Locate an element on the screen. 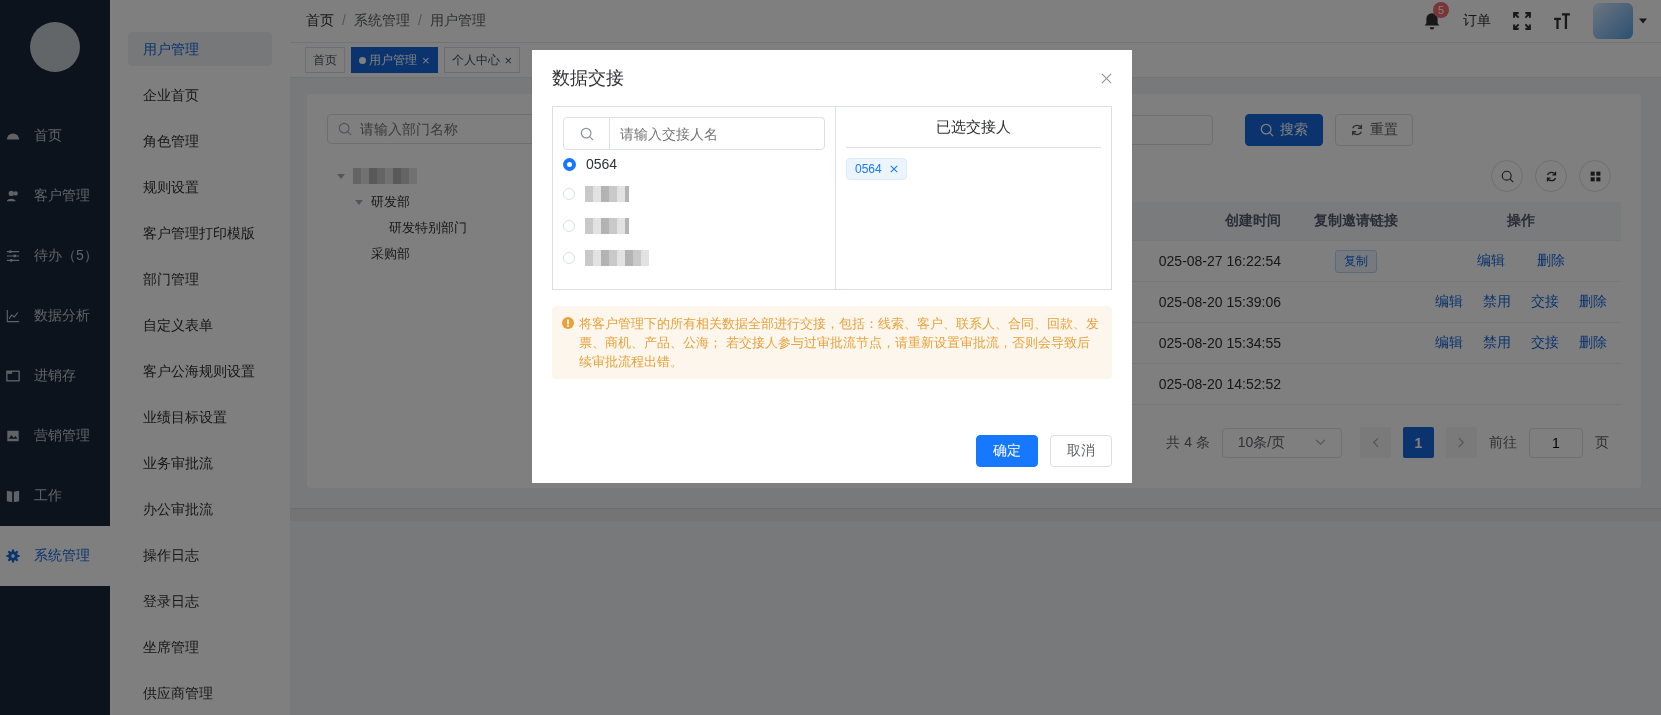 The width and height of the screenshot is (1661, 715). table-cell-text: 025-08-27 16:22:54 is located at coordinates (1219, 261).